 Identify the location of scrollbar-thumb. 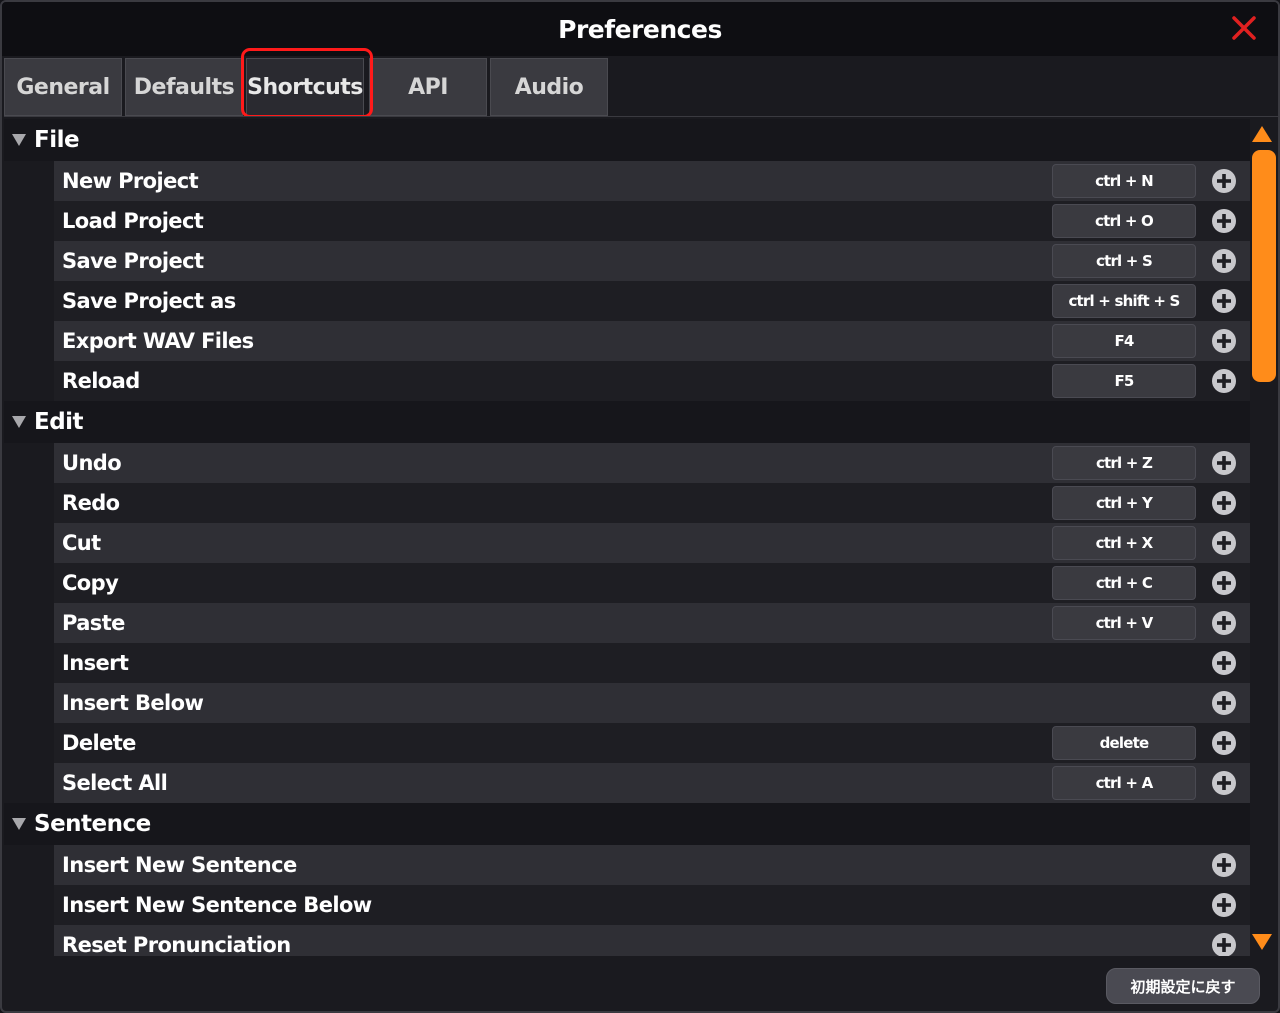
(1264, 266).